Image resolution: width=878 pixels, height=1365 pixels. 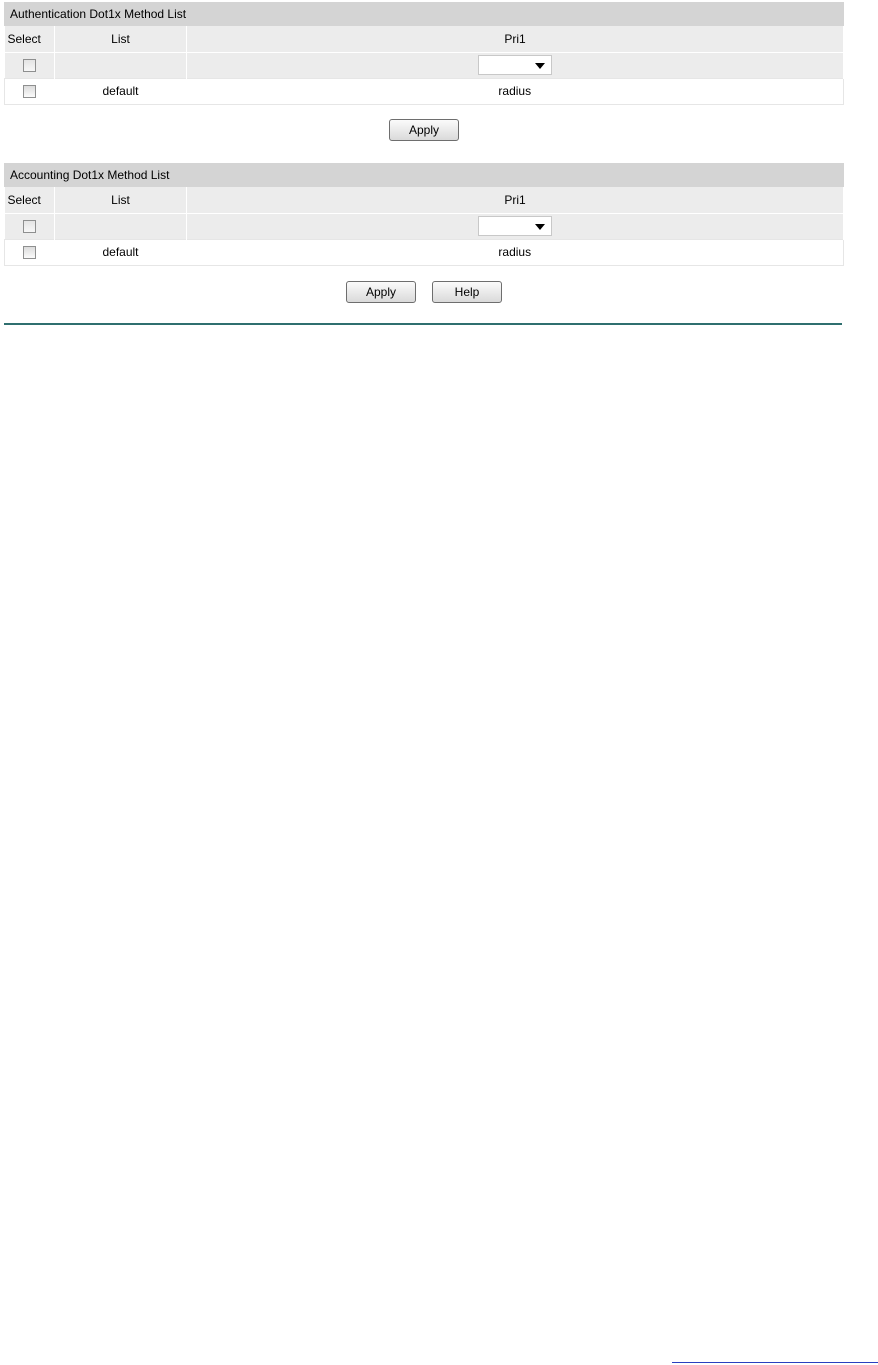 What do you see at coordinates (424, 292) in the screenshot?
I see `acct-button-row: Apply Help` at bounding box center [424, 292].